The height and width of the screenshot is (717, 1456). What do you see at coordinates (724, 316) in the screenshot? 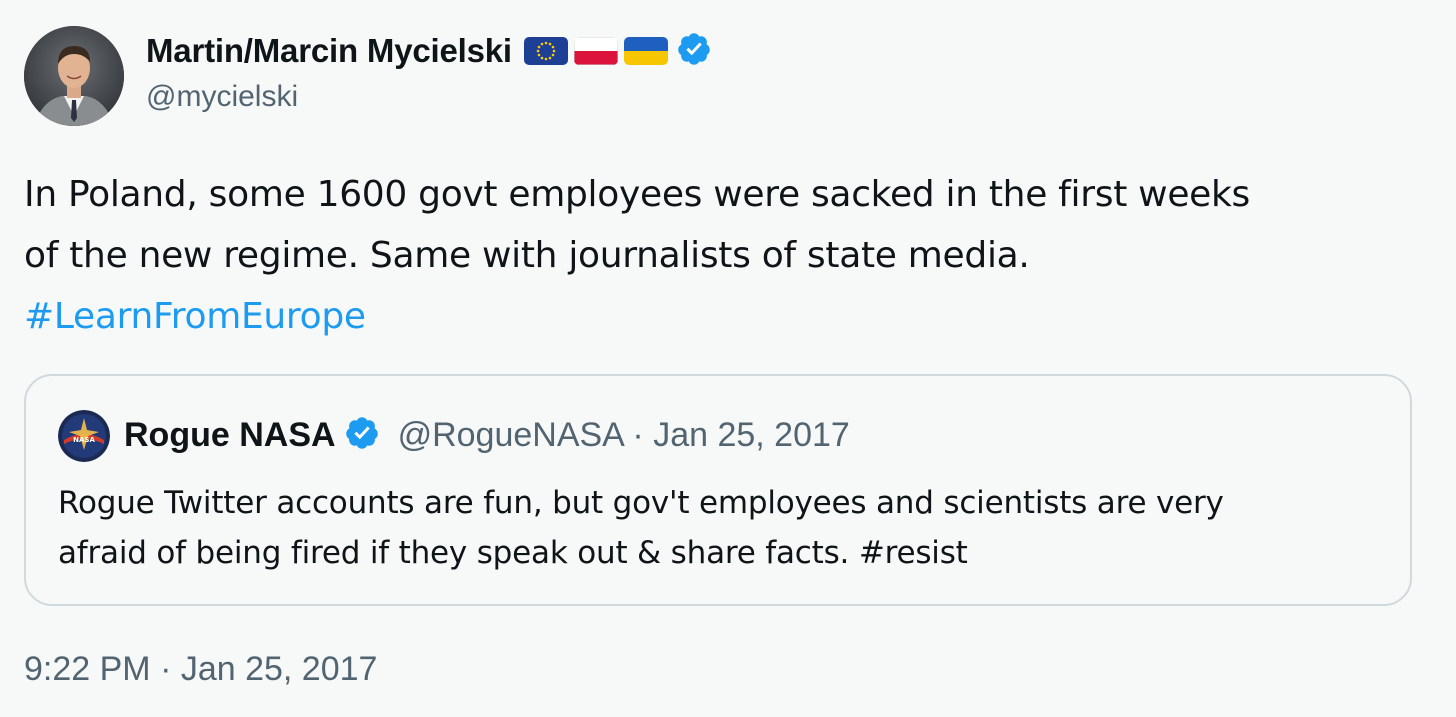
I see `hashtag-link: #LearnFromEurope` at bounding box center [724, 316].